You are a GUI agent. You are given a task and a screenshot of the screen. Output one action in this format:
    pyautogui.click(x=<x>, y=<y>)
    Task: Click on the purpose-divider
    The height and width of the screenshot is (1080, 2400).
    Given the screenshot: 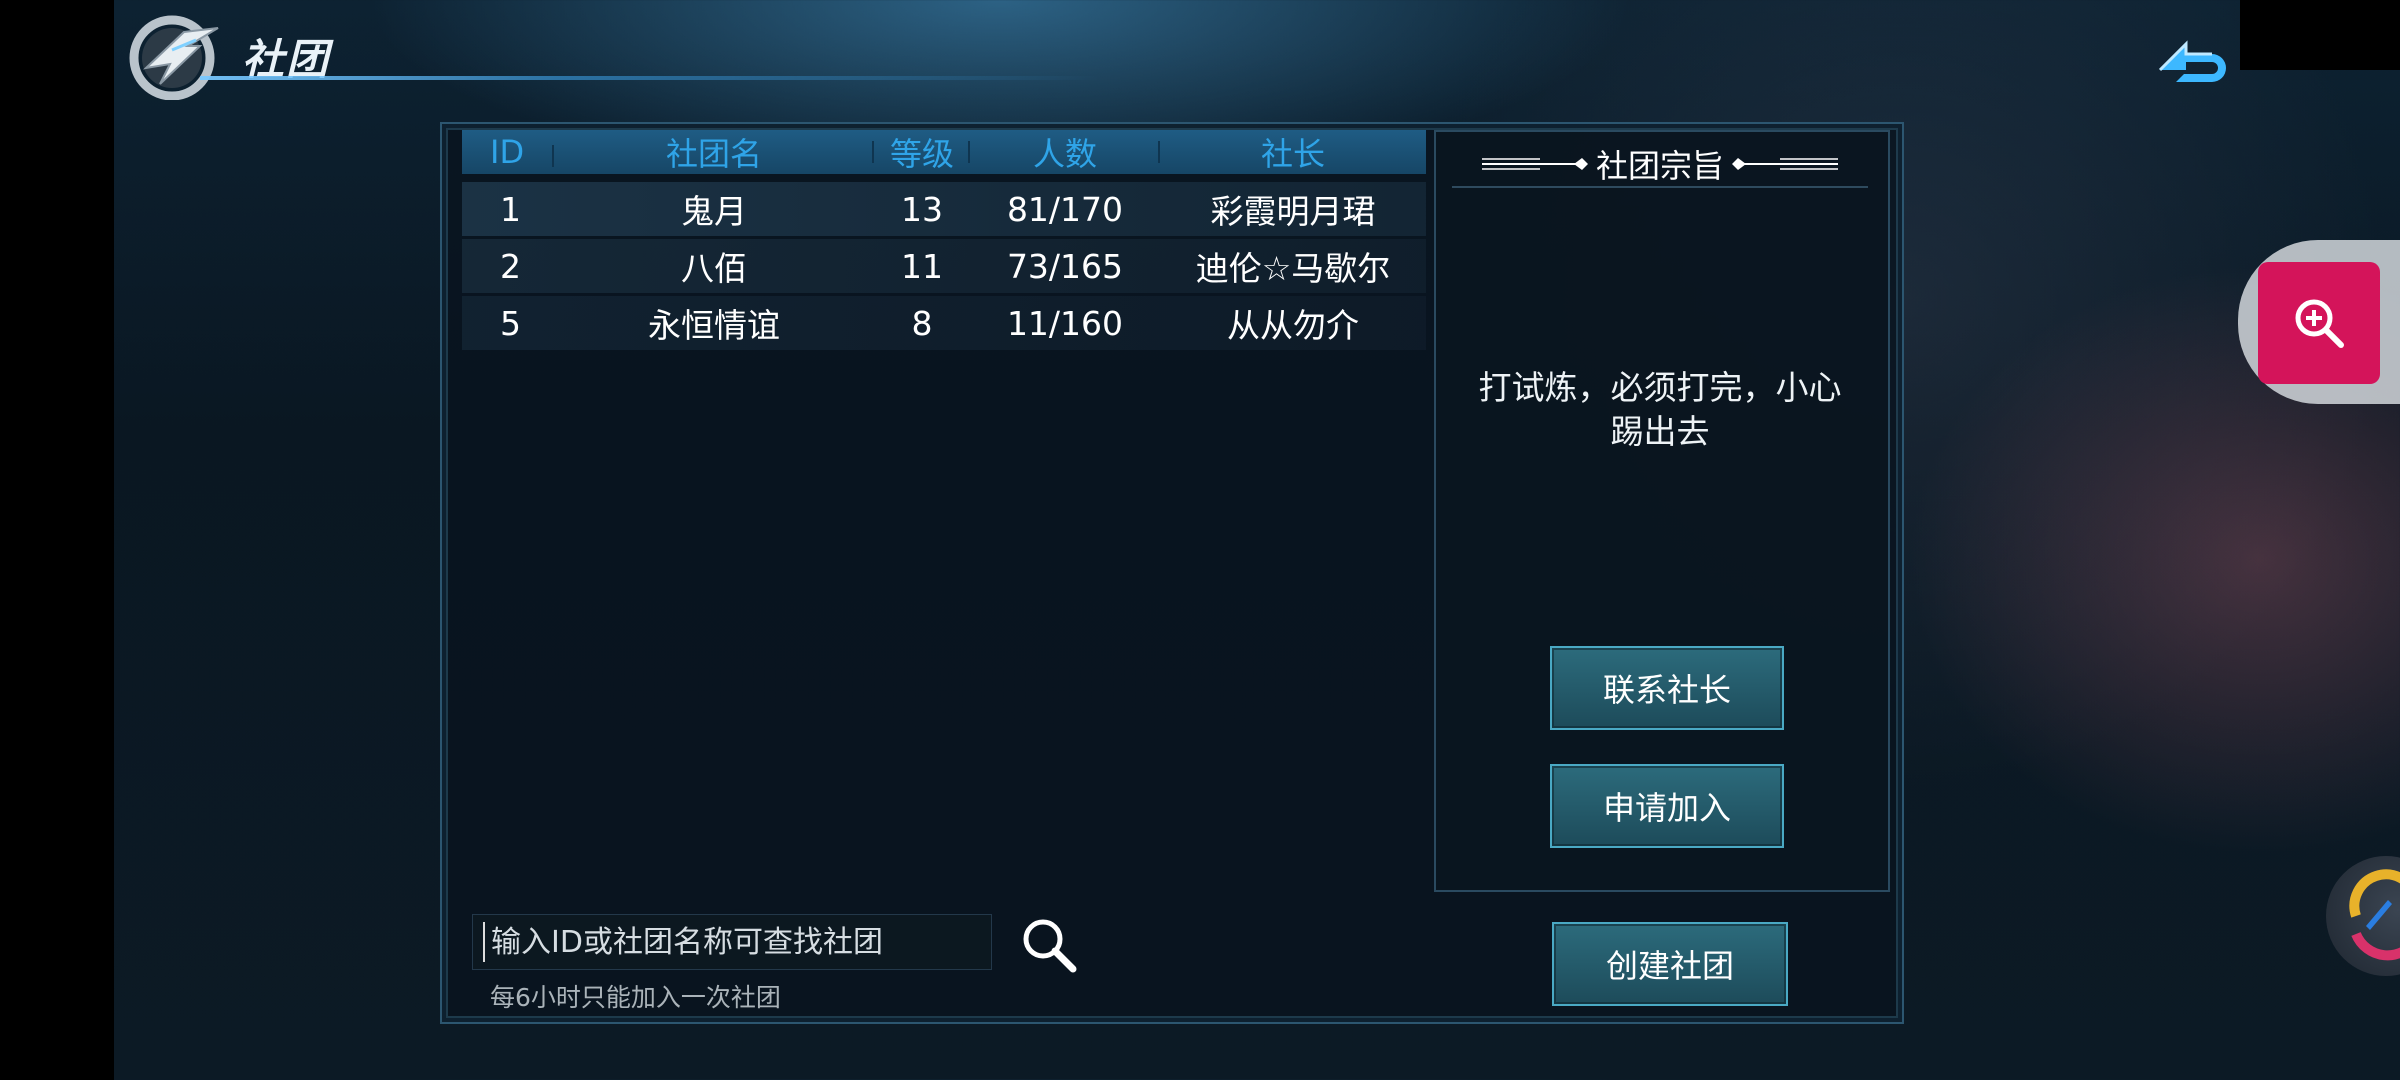 What is the action you would take?
    pyautogui.click(x=1660, y=187)
    